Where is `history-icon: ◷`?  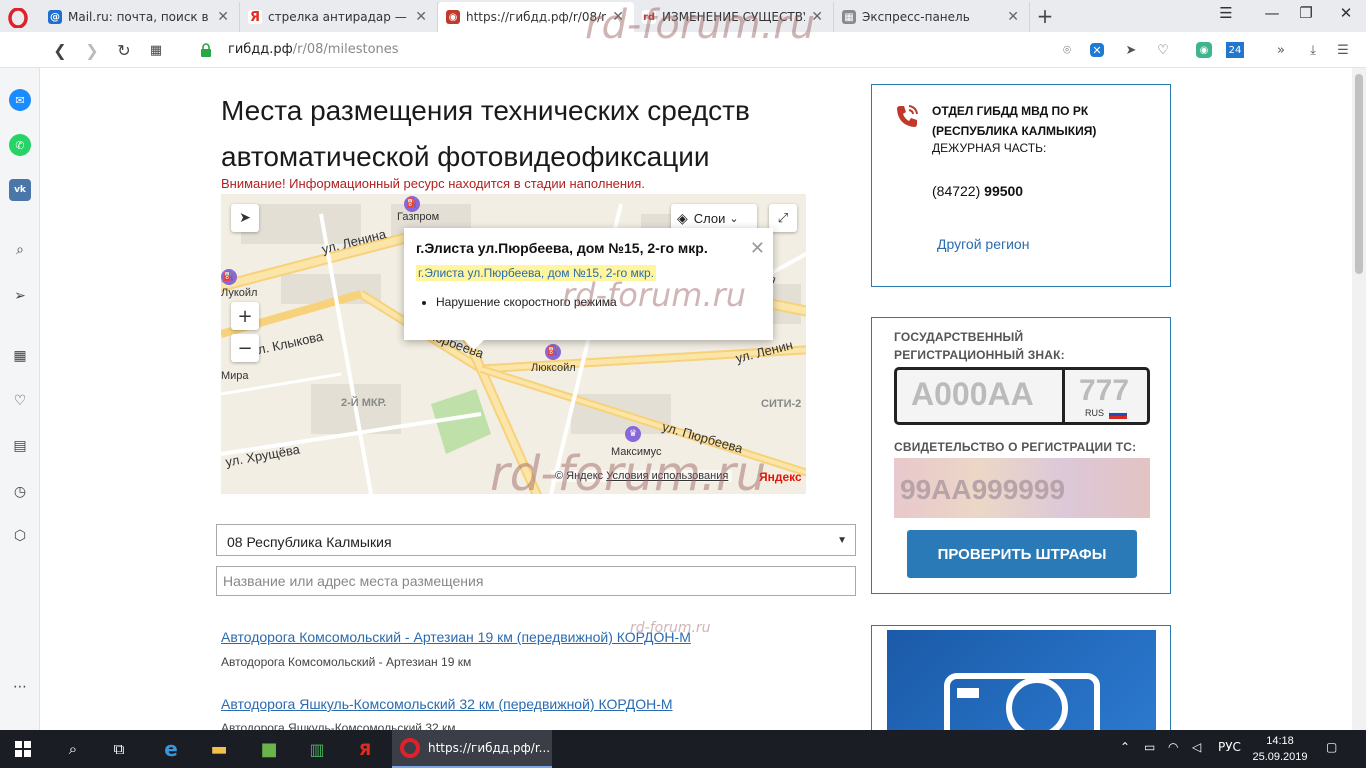 history-icon: ◷ is located at coordinates (20, 492).